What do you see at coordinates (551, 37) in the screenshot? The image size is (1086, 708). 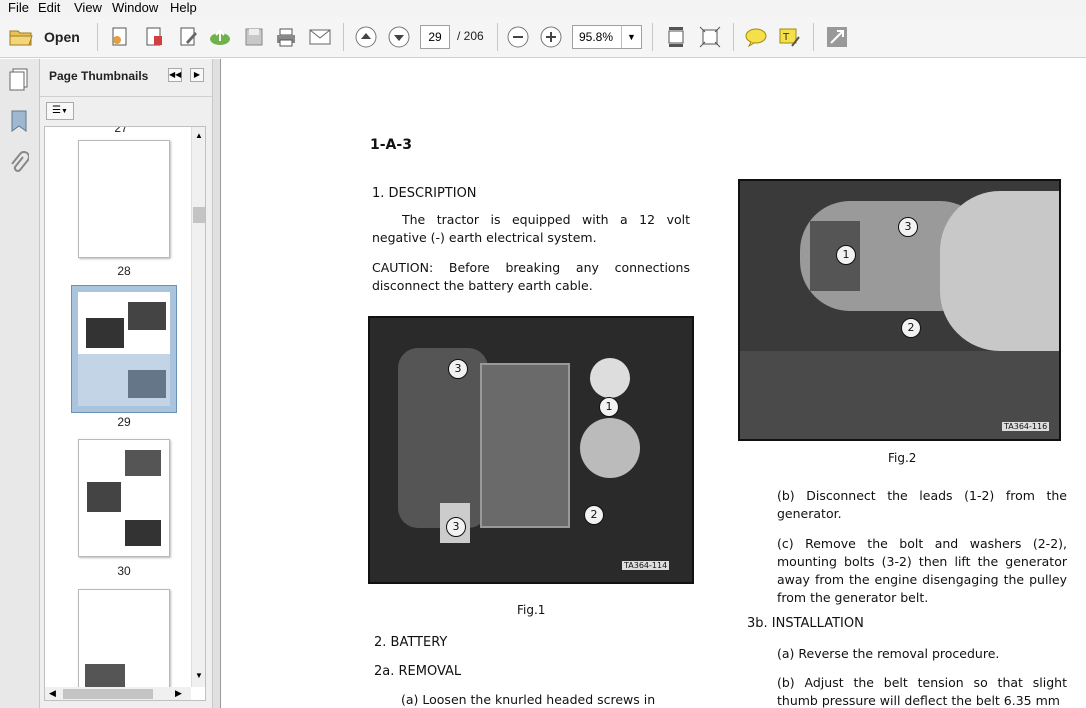 I see `zoom-in-icon` at bounding box center [551, 37].